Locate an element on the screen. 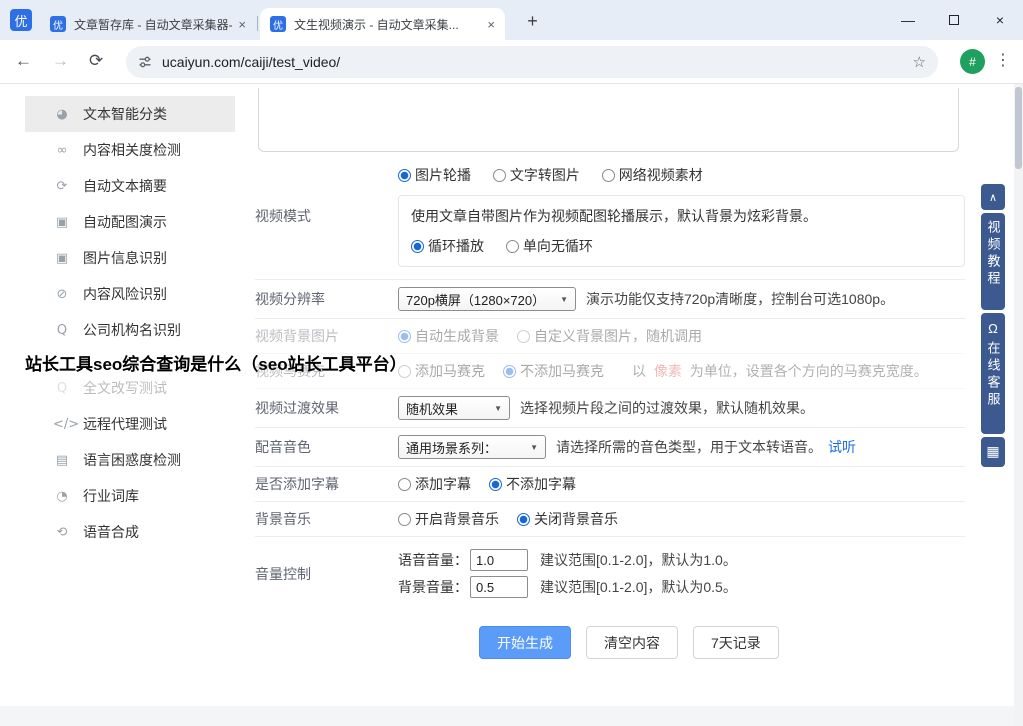 This screenshot has width=1023, height=726. address-bar: ucaiyun.com/caiji/test_video/ ☆ is located at coordinates (532, 62).